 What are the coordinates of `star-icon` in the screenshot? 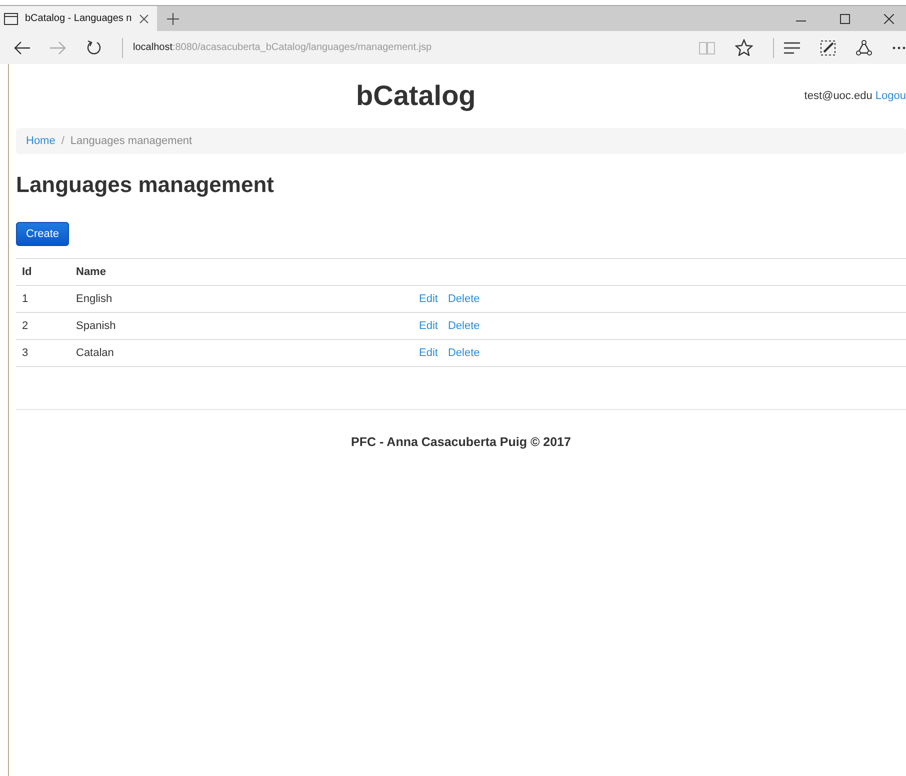 It's located at (744, 47).